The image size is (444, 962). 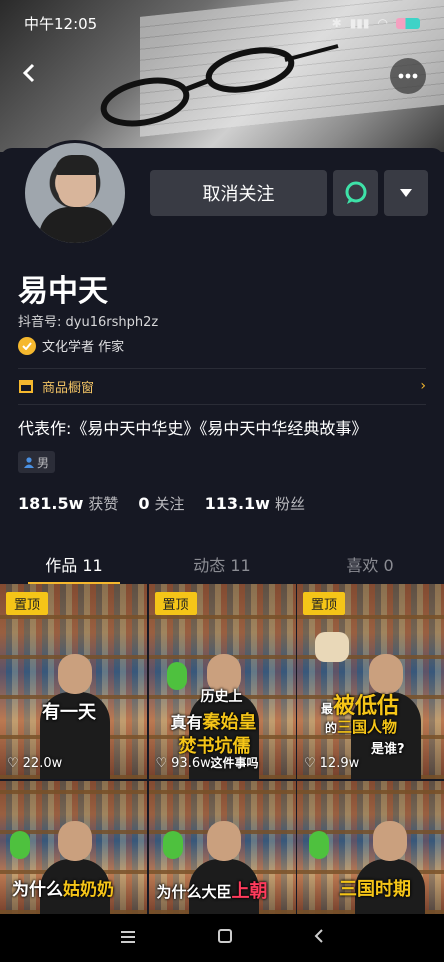 What do you see at coordinates (63, 291) in the screenshot?
I see `profile-name: 易中天` at bounding box center [63, 291].